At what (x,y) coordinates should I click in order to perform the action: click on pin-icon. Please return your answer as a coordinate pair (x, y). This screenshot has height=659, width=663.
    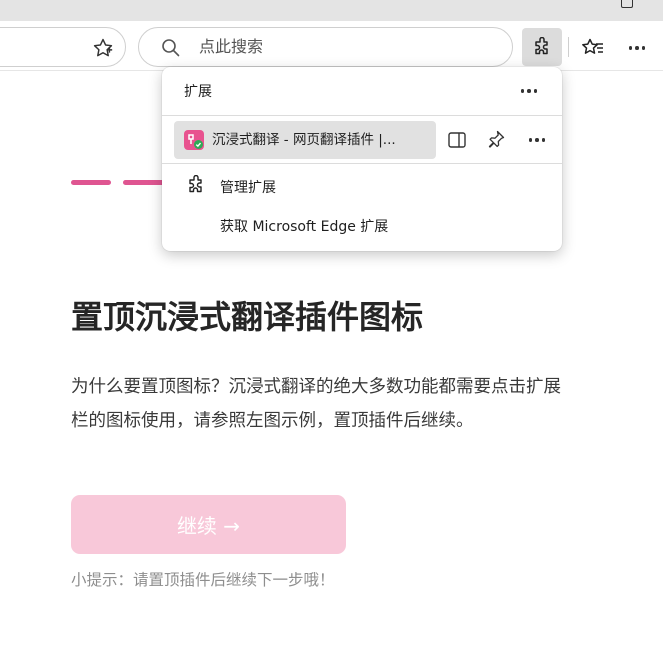
    Looking at the image, I should click on (496, 139).